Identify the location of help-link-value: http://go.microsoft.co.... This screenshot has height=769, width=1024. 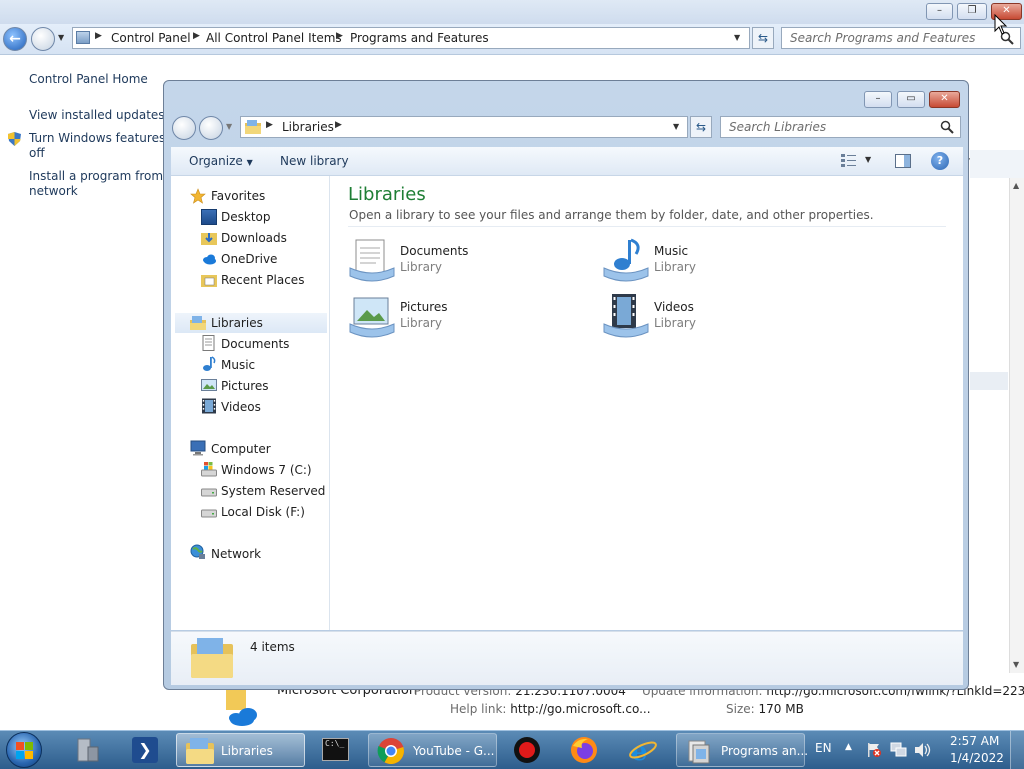
(580, 709).